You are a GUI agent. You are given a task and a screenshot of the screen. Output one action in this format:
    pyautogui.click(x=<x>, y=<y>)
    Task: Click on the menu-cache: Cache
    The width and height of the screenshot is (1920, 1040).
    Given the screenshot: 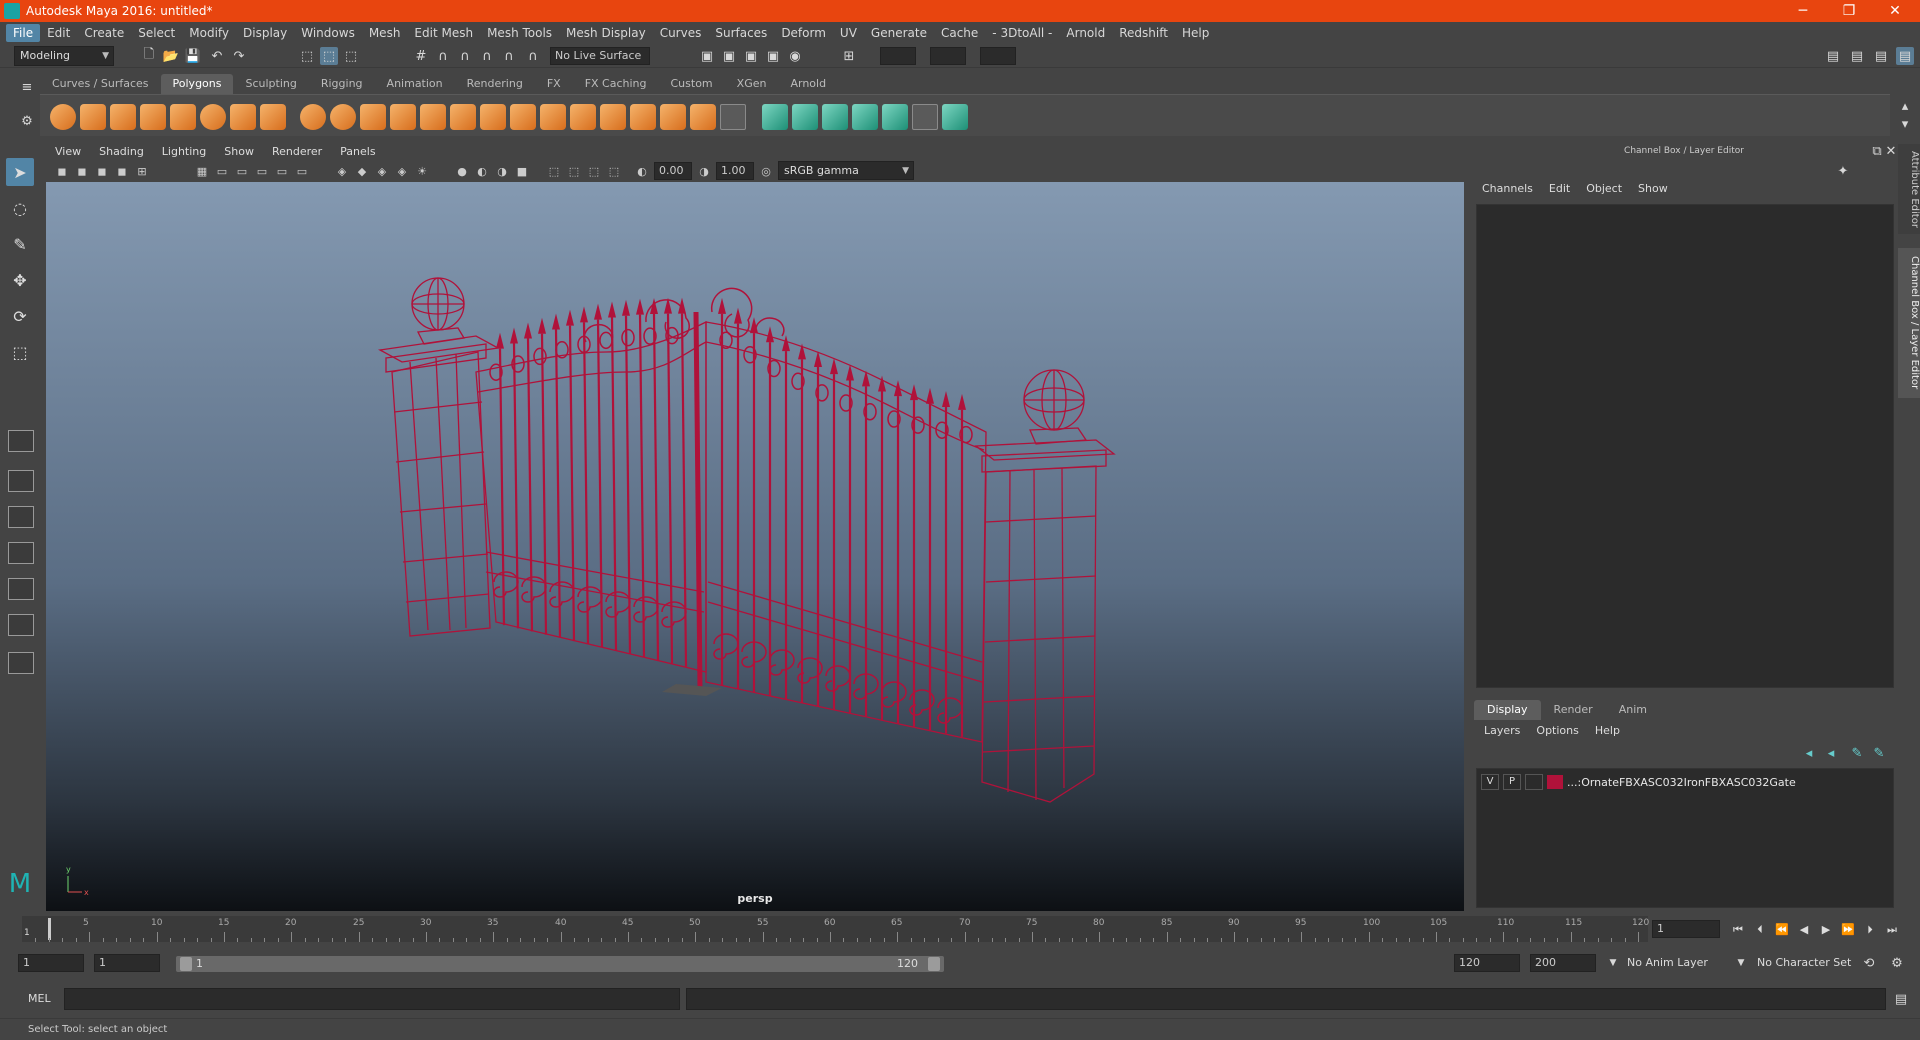 What is the action you would take?
    pyautogui.click(x=959, y=33)
    